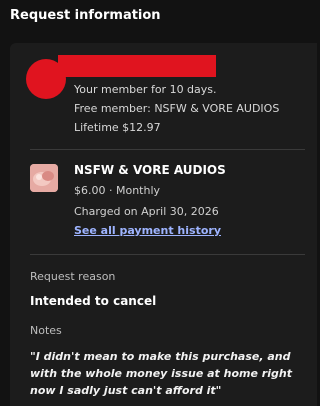 This screenshot has width=320, height=406. I want to click on product-thumbnail, so click(44, 178).